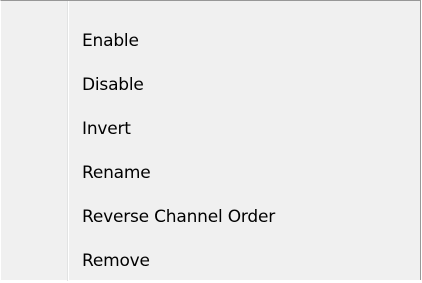  Describe the element at coordinates (113, 85) in the screenshot. I see `menu-item-label: Disable` at that location.